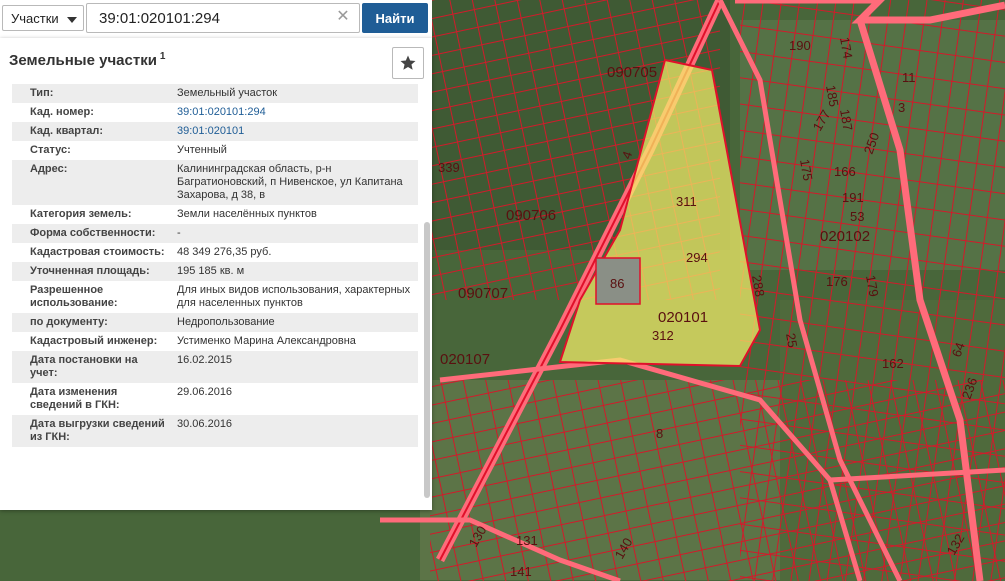 This screenshot has width=1005, height=581. Describe the element at coordinates (845, 171) in the screenshot. I see `map-label: 166` at that location.